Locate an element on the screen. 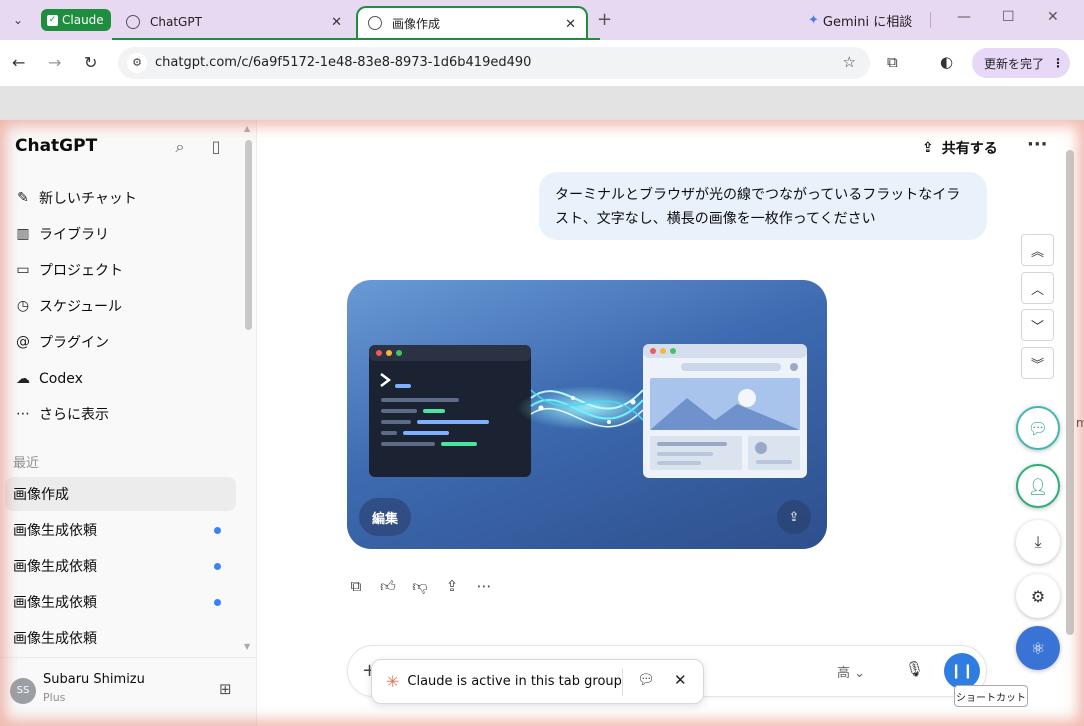 The height and width of the screenshot is (726, 1084). site-info-icon: ⚙ is located at coordinates (137, 63).